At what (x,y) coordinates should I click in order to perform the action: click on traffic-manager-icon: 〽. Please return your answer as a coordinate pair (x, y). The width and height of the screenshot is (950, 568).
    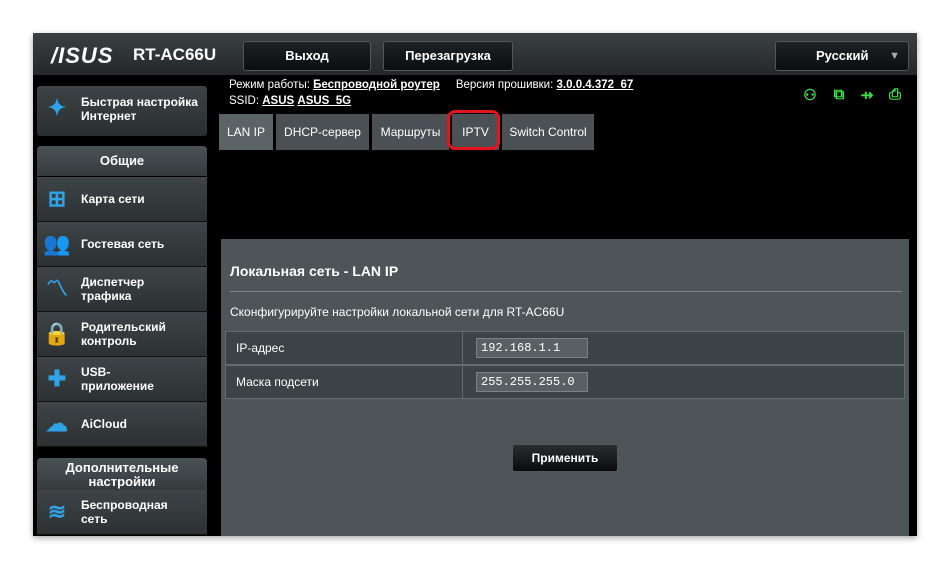
    Looking at the image, I should click on (56, 288).